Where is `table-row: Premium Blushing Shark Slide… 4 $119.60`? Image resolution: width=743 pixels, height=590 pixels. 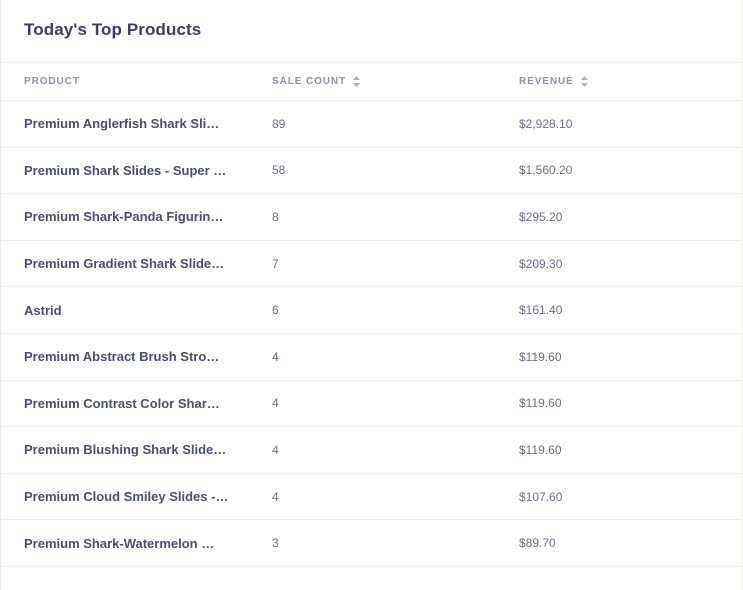
table-row: Premium Blushing Shark Slide… 4 $119.60 is located at coordinates (371, 450).